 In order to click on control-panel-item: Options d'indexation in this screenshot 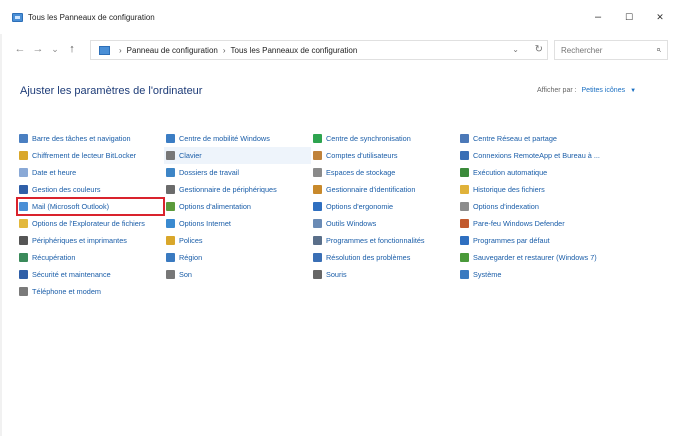, I will do `click(553, 206)`.